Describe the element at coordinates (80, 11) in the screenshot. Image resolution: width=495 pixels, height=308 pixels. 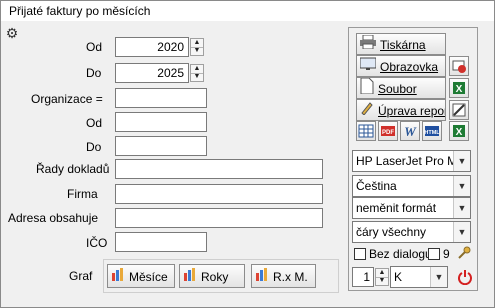
I see `window-title: Přijaté faktury po měsících` at that location.